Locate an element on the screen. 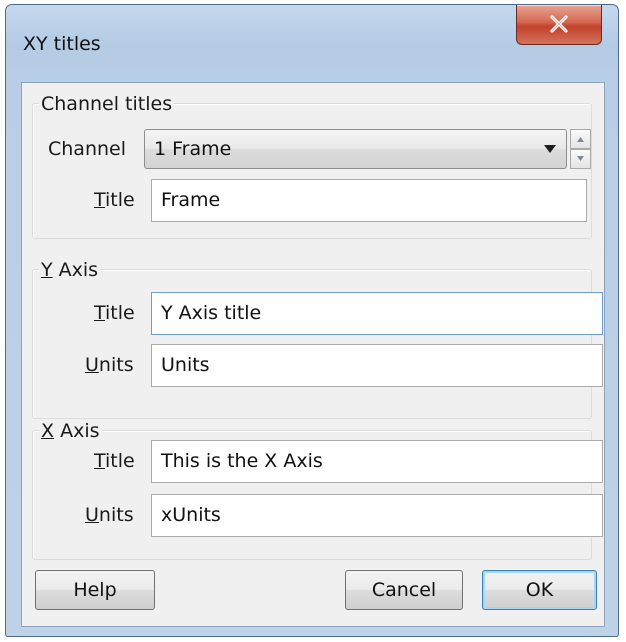 The width and height of the screenshot is (626, 642). channel-title-label: Title is located at coordinates (114, 200).